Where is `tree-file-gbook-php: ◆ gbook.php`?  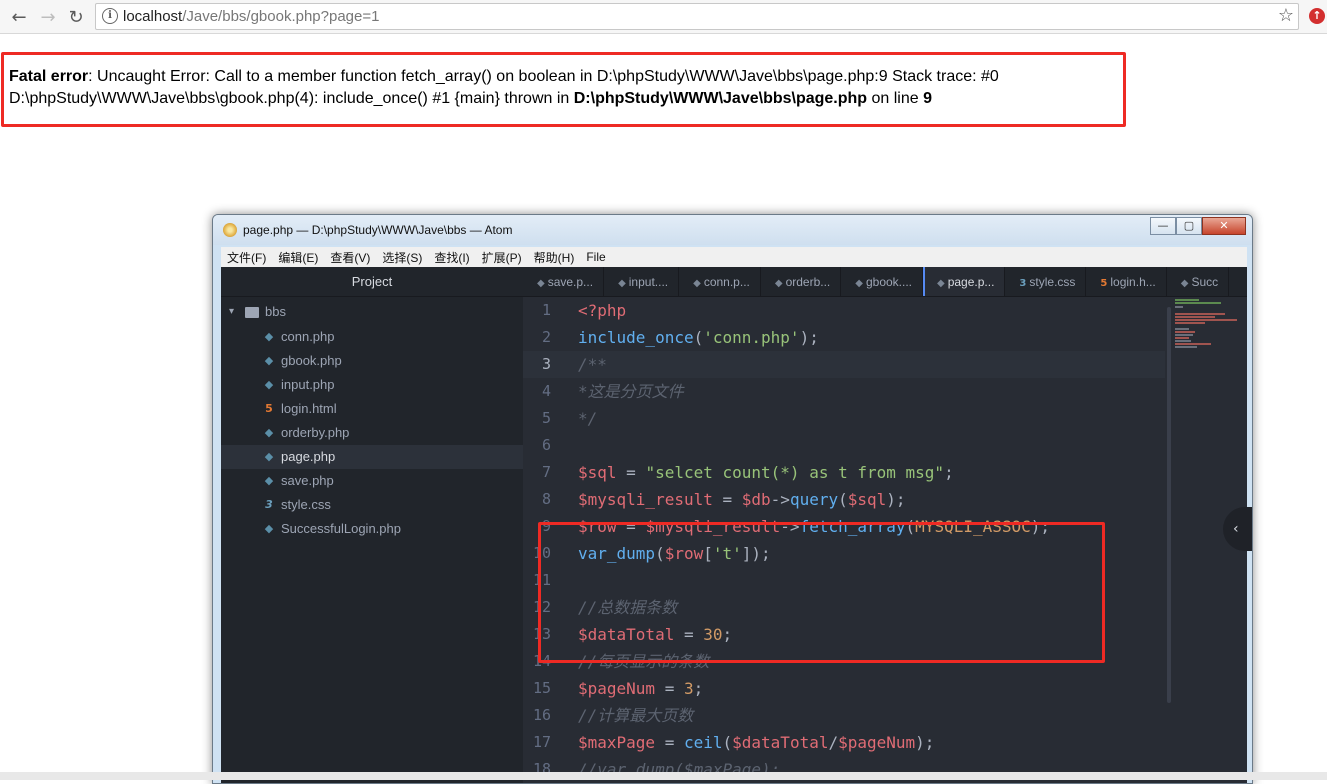
tree-file-gbook-php: ◆ gbook.php is located at coordinates (372, 361).